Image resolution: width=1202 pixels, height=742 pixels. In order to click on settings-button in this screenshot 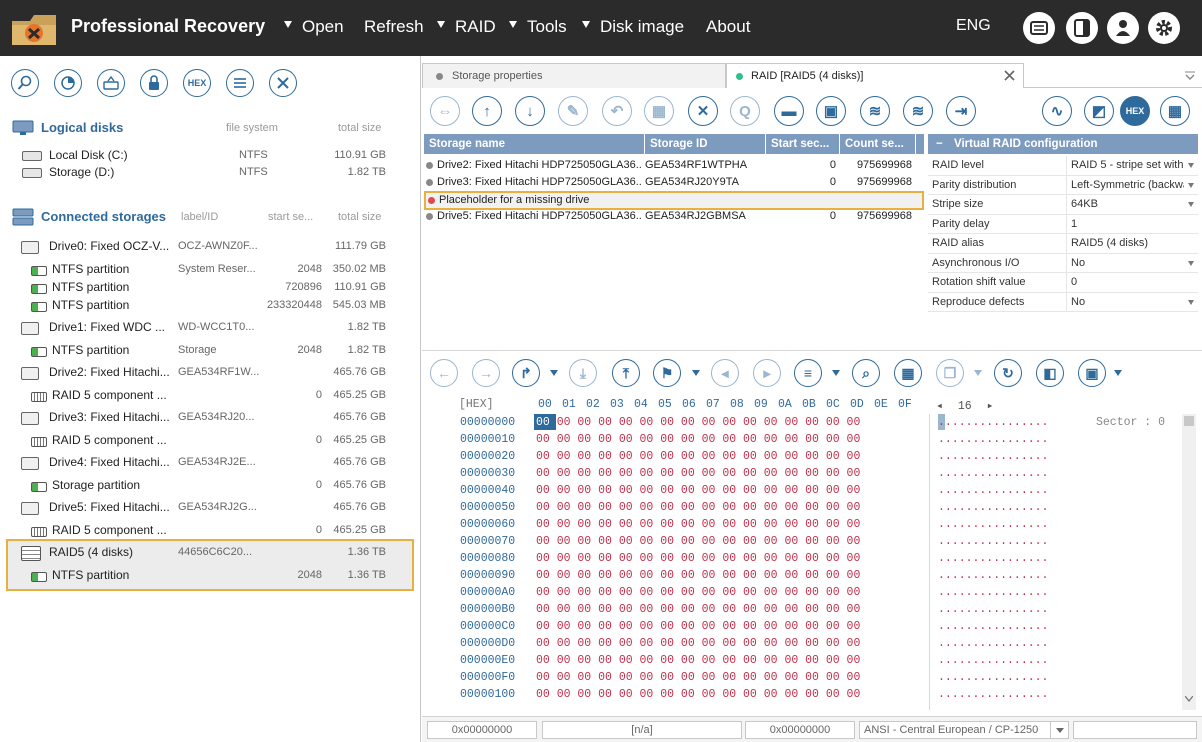, I will do `click(1164, 28)`.